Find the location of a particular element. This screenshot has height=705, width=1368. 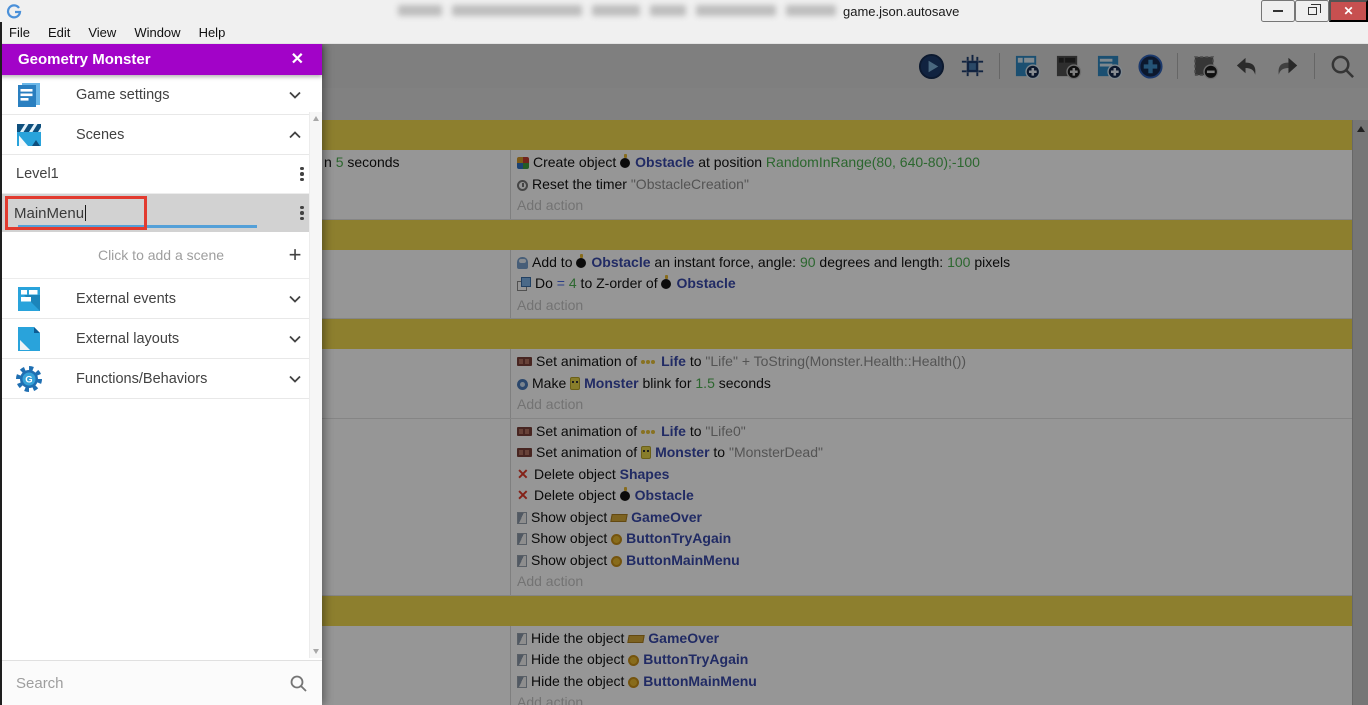

text-segment: 4 is located at coordinates (572, 283).